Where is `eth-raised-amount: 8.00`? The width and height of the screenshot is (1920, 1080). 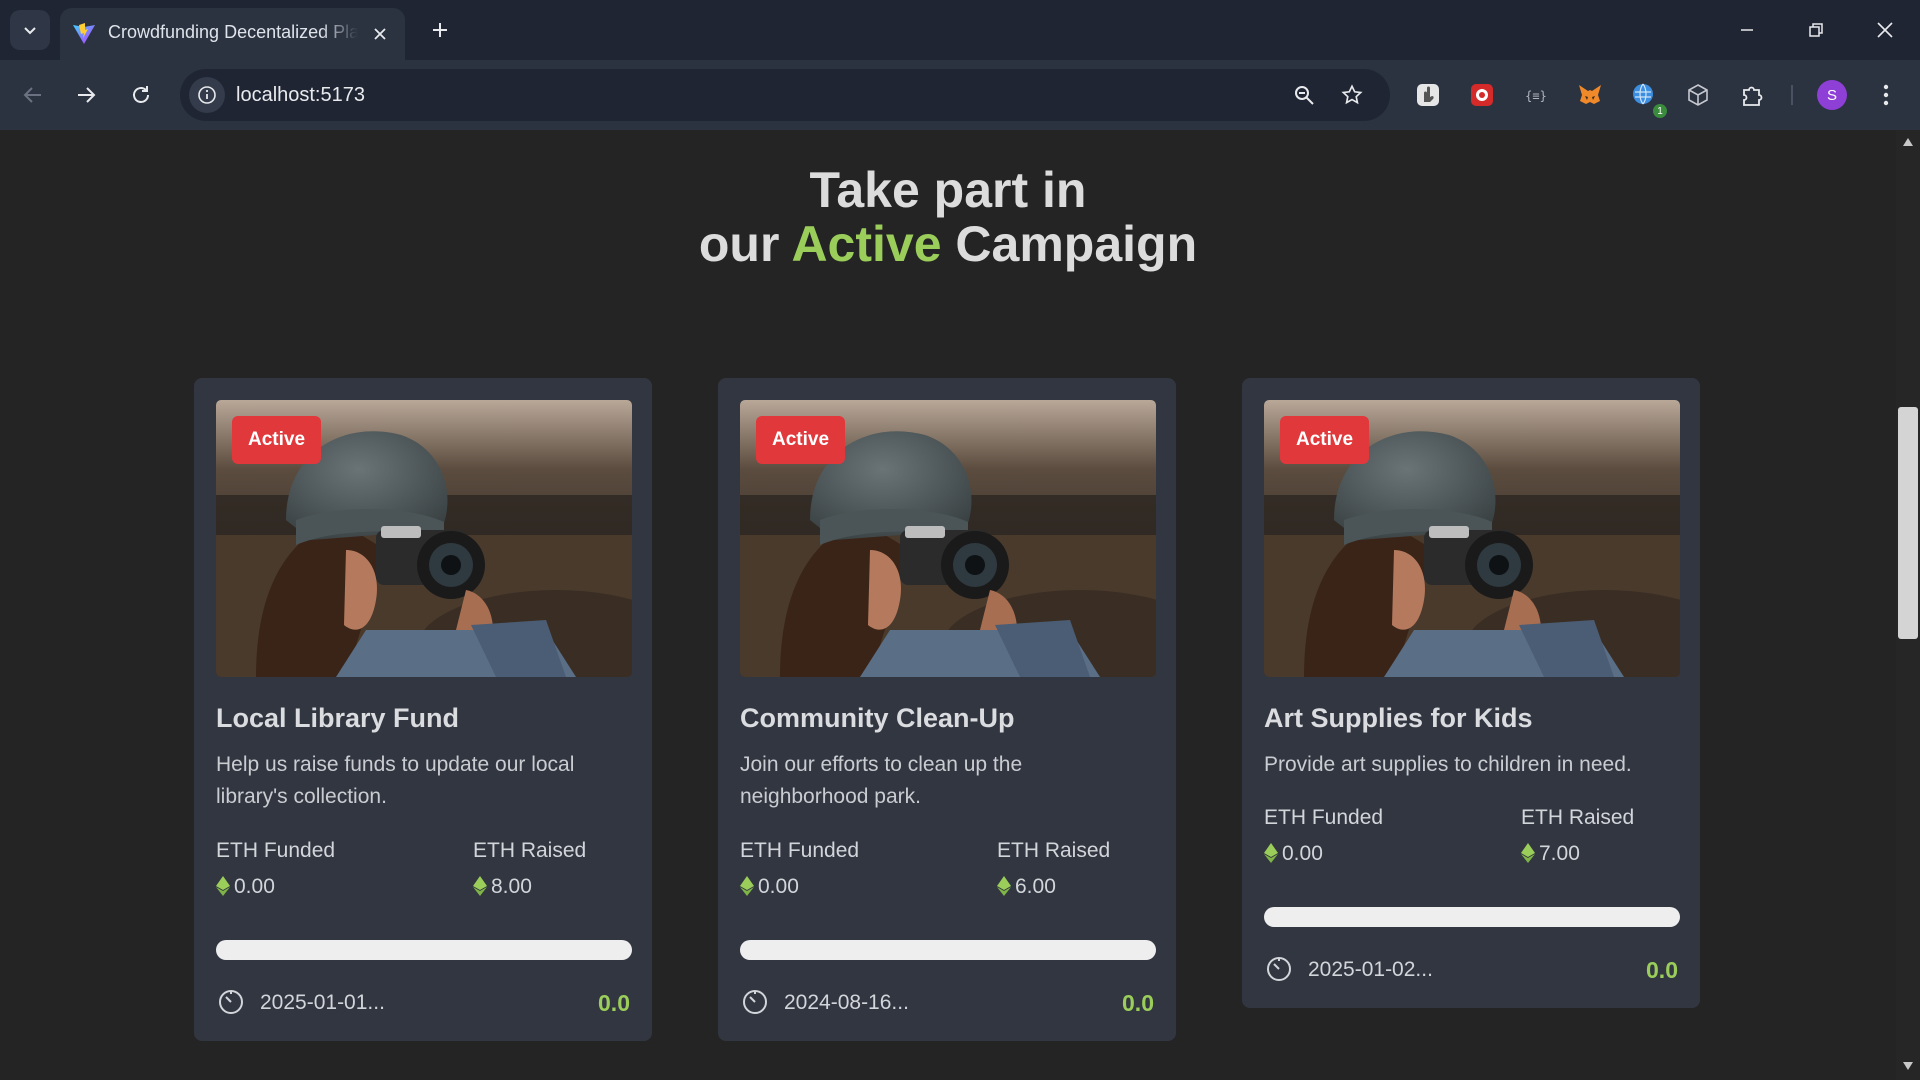 eth-raised-amount: 8.00 is located at coordinates (511, 886).